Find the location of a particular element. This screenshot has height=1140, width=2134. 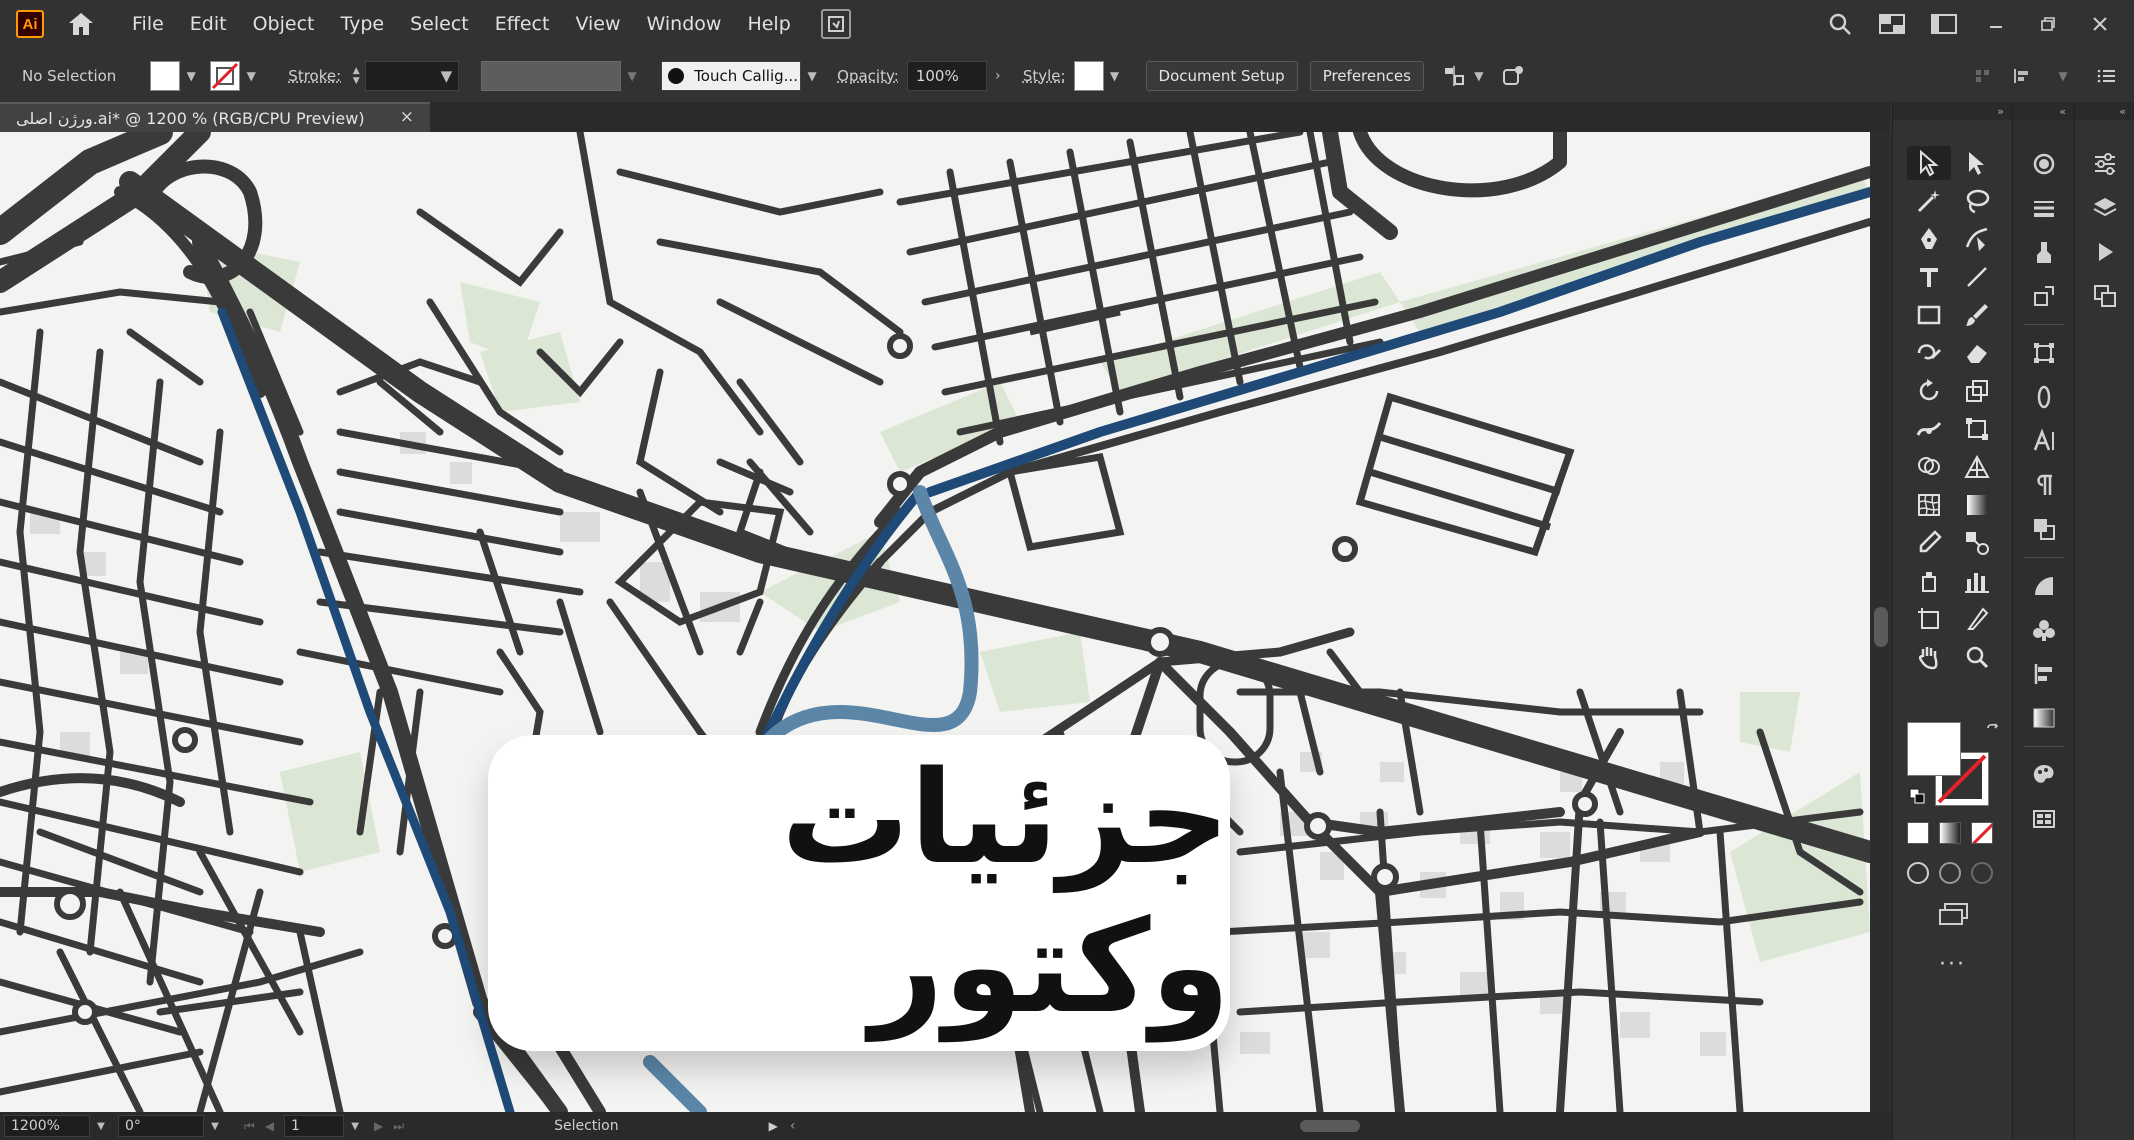

fill-stroke-widget is located at coordinates (1953, 767).